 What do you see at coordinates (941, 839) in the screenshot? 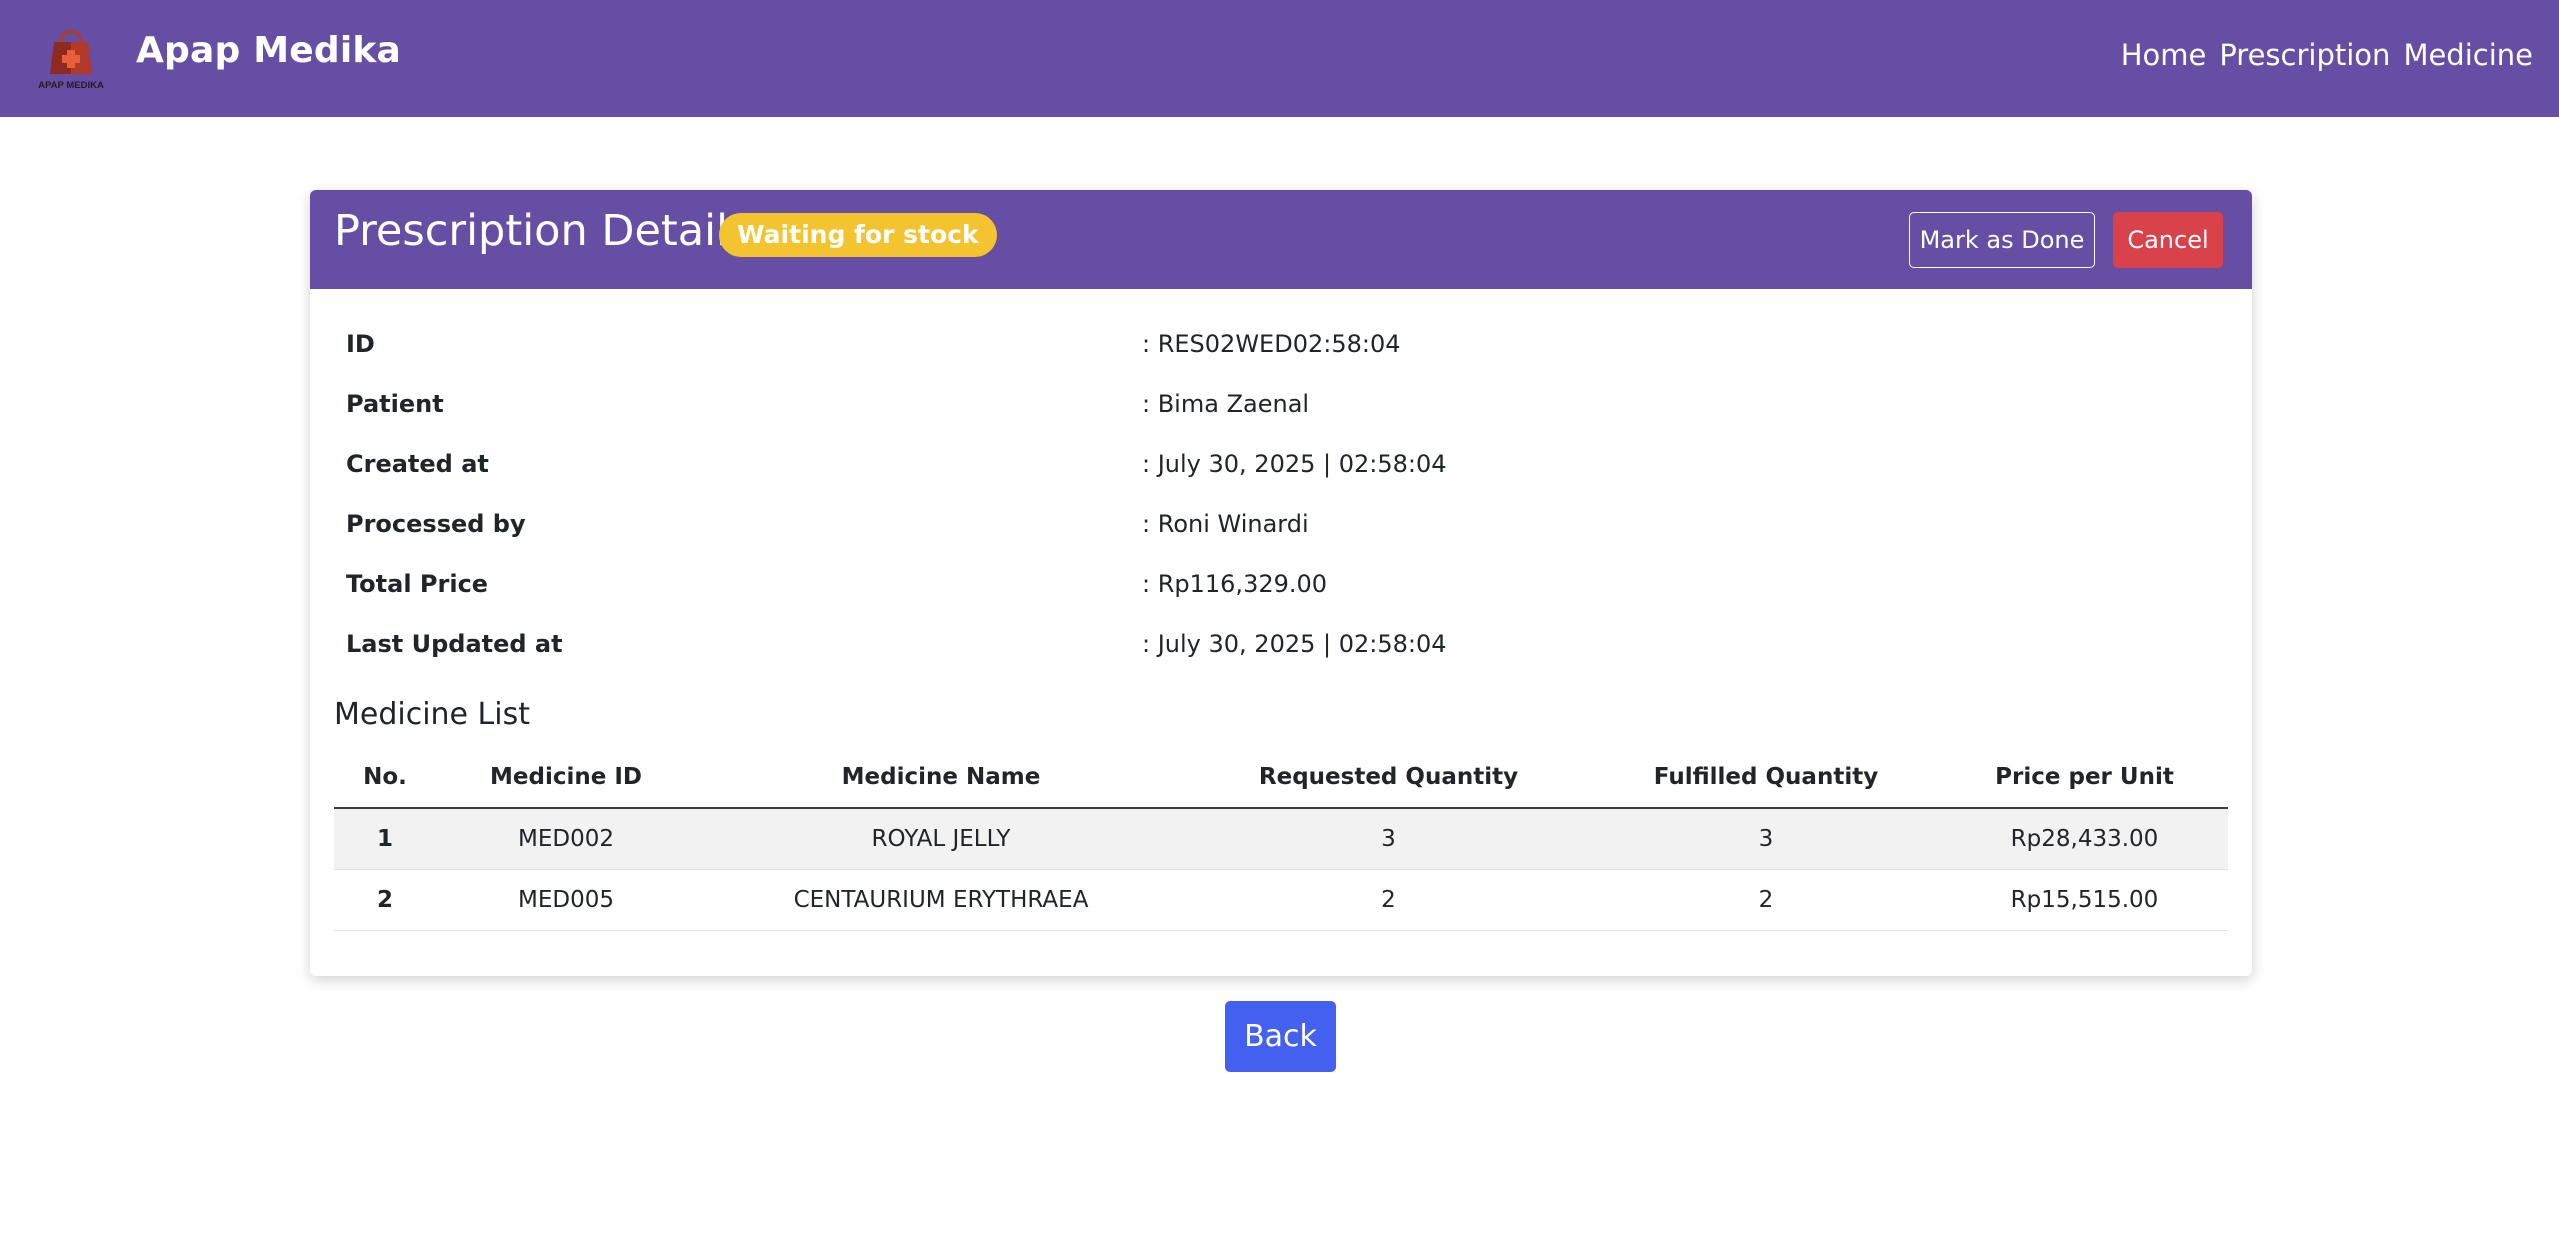
I see `table-cell: ROYAL JELLY` at bounding box center [941, 839].